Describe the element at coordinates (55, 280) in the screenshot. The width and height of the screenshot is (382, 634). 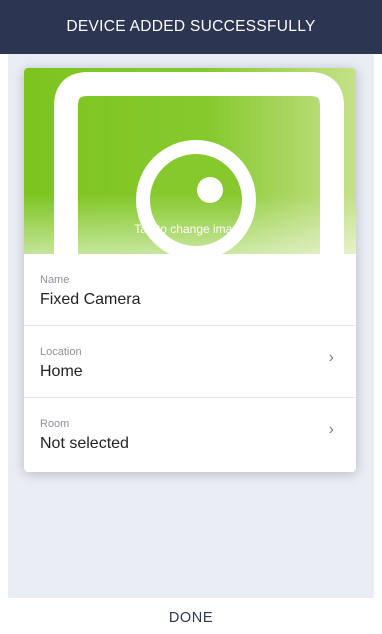
I see `name-label: Name` at that location.